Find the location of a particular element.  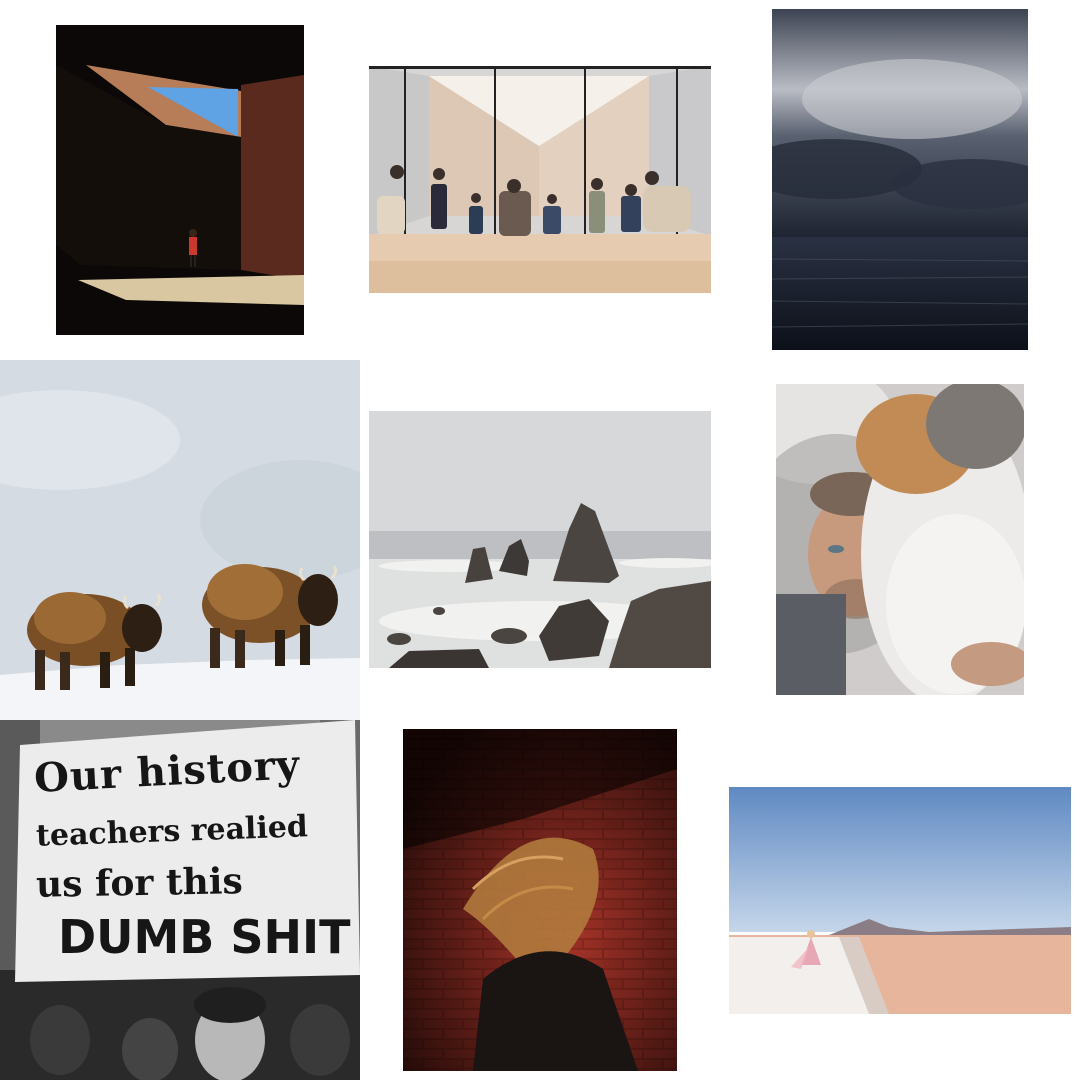

photo-architecture-shadow is located at coordinates (180, 180).